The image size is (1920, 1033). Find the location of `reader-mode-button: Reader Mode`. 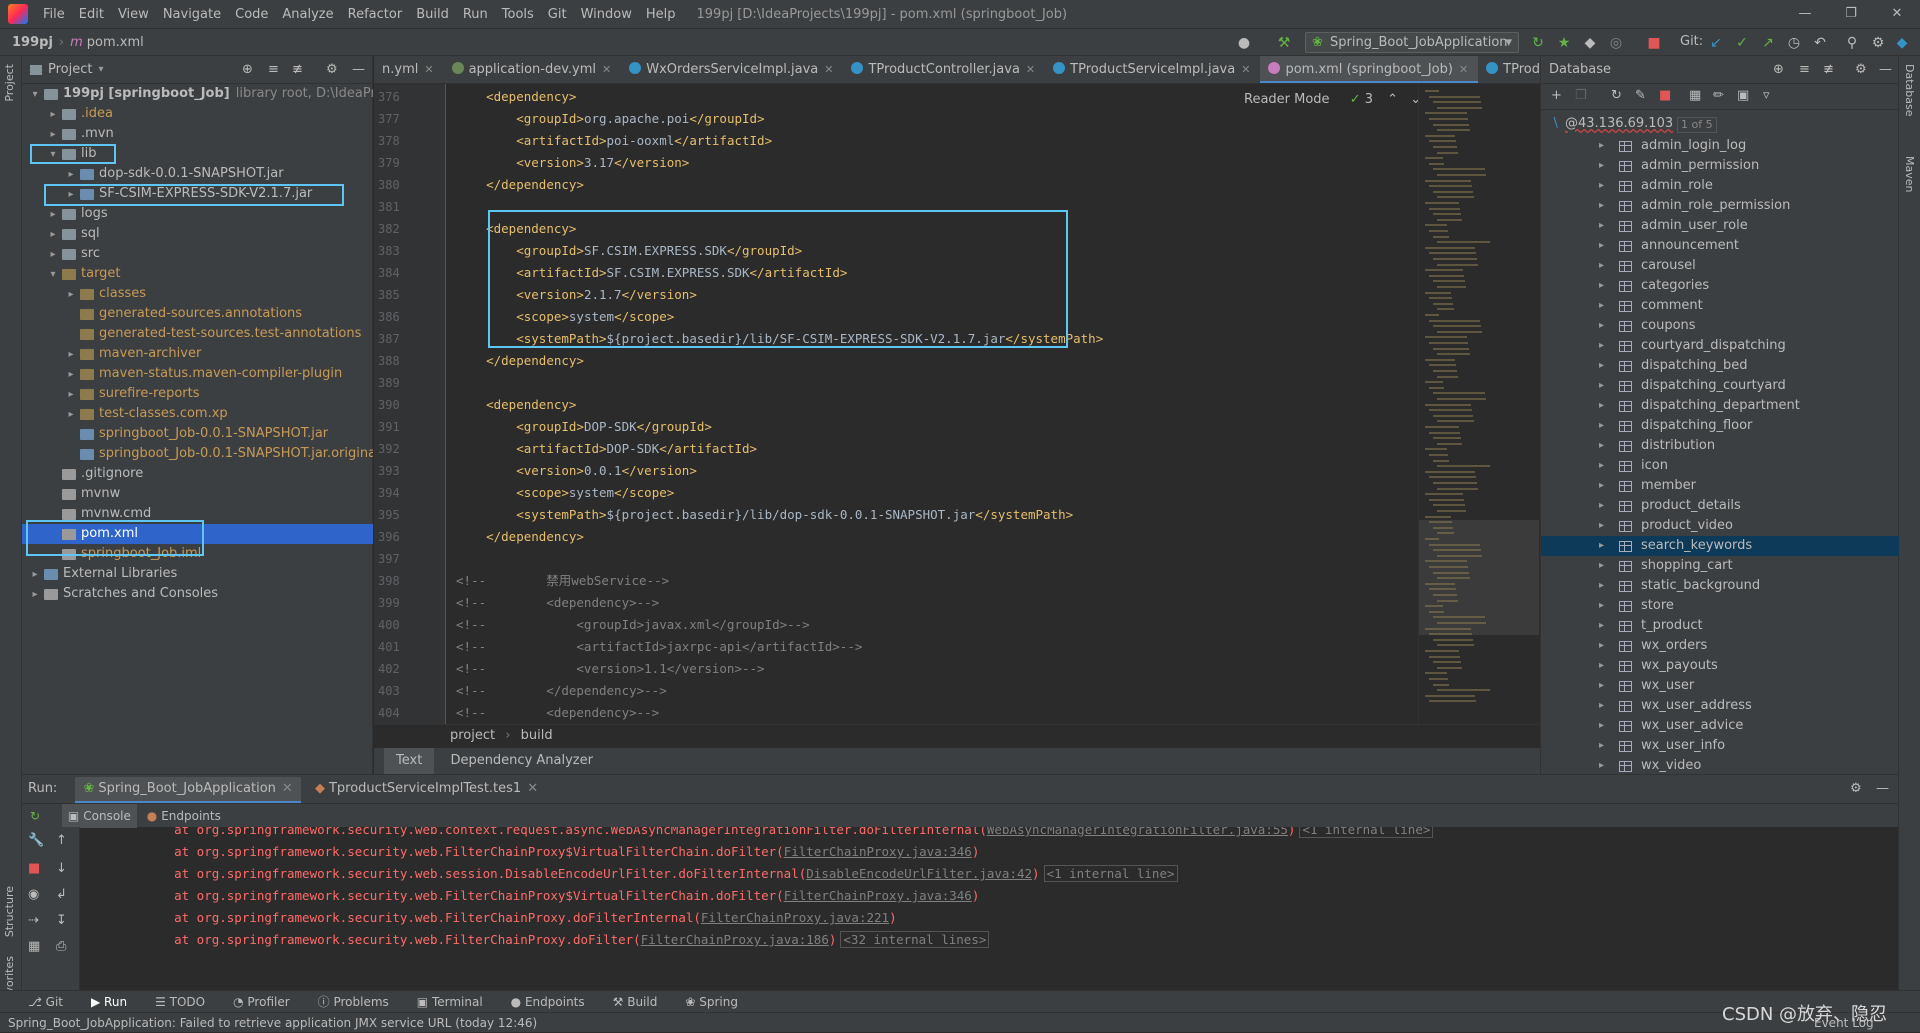

reader-mode-button: Reader Mode is located at coordinates (1287, 99).